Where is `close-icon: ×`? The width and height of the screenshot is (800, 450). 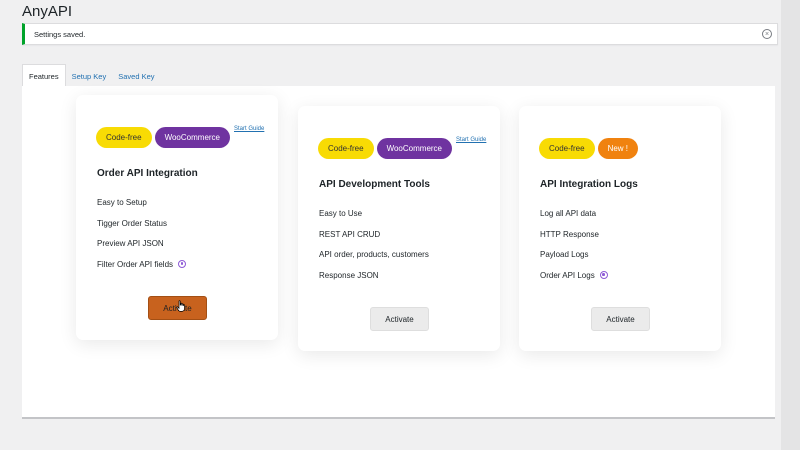 close-icon: × is located at coordinates (767, 34).